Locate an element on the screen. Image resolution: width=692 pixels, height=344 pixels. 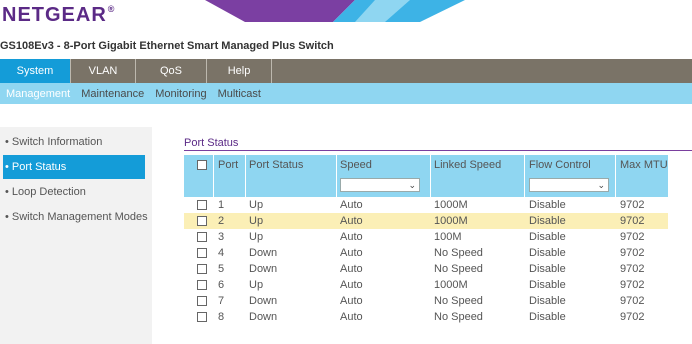
table-row: 3 Up Auto 100M Disable 9702 is located at coordinates (426, 237).